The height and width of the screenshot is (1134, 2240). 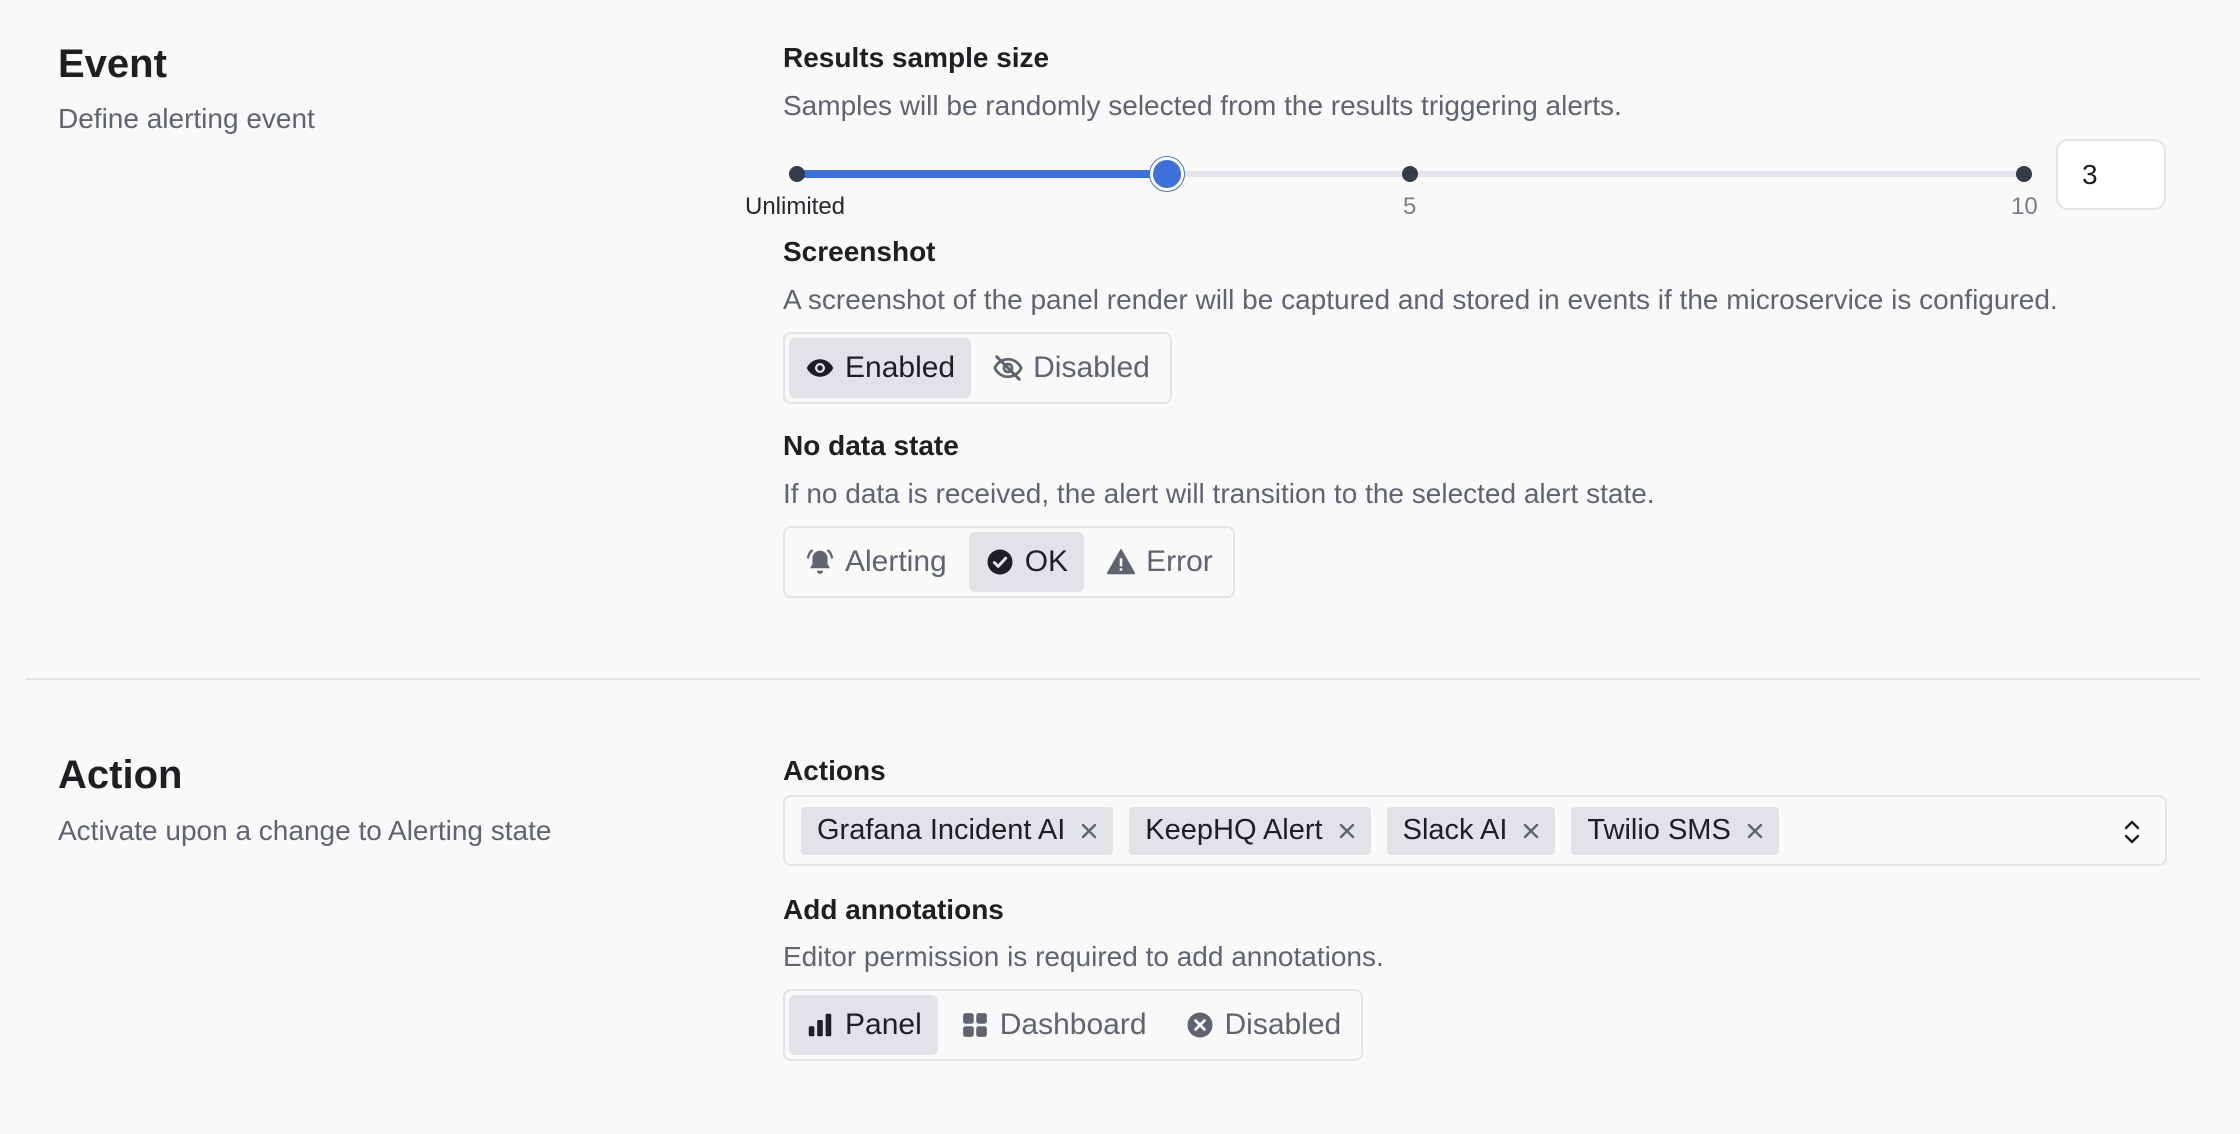 What do you see at coordinates (1113, 679) in the screenshot?
I see `section-divider` at bounding box center [1113, 679].